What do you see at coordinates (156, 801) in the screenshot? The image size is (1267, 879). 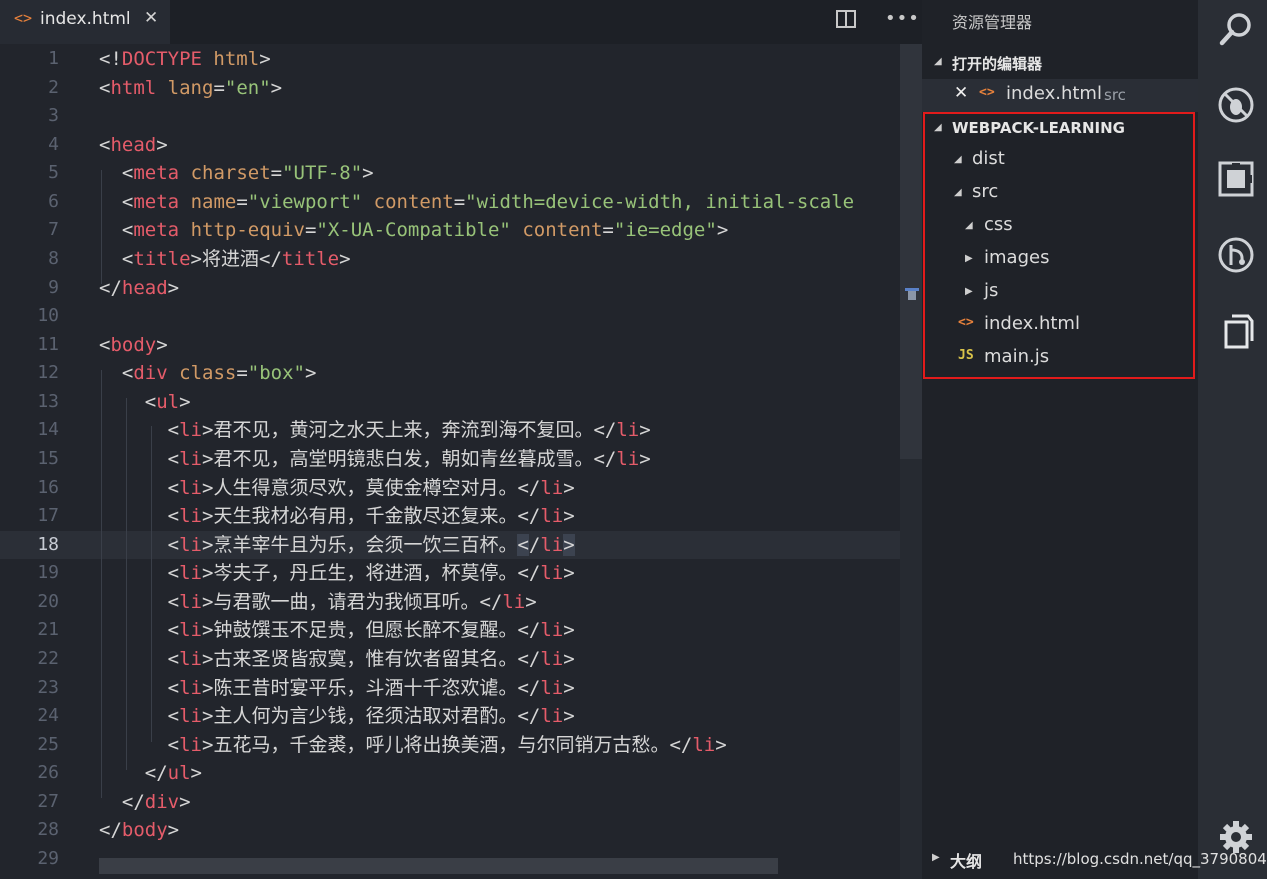 I see `code-text: </div>` at bounding box center [156, 801].